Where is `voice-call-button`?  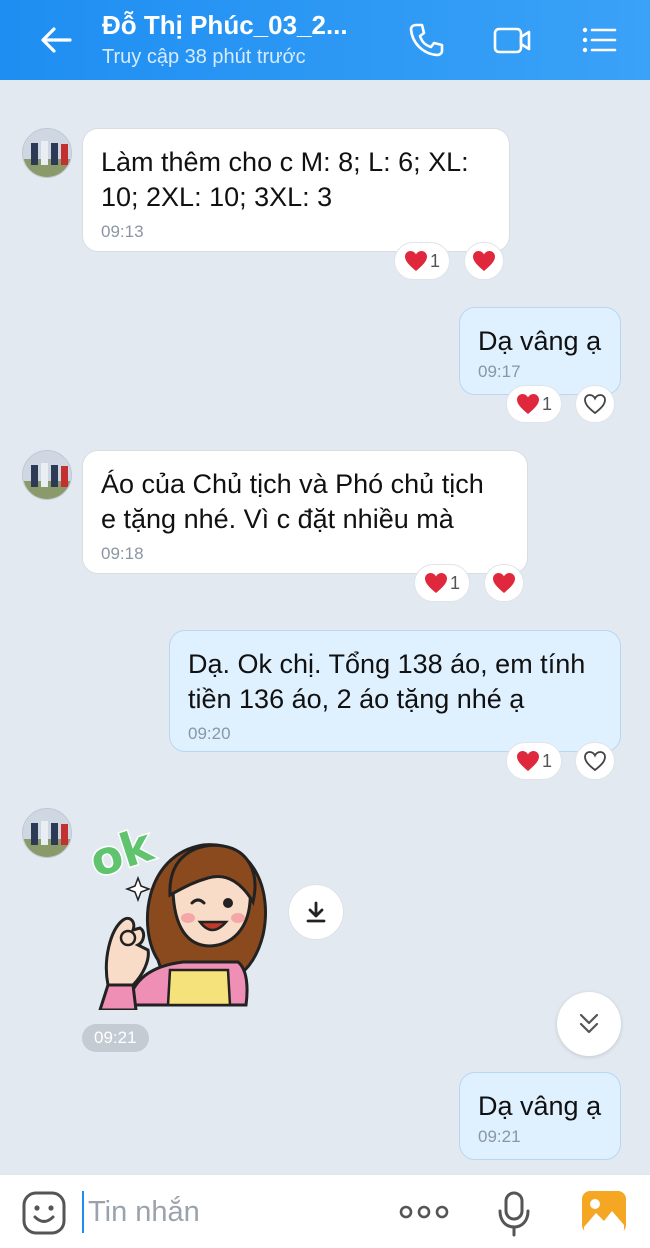 voice-call-button is located at coordinates (426, 40).